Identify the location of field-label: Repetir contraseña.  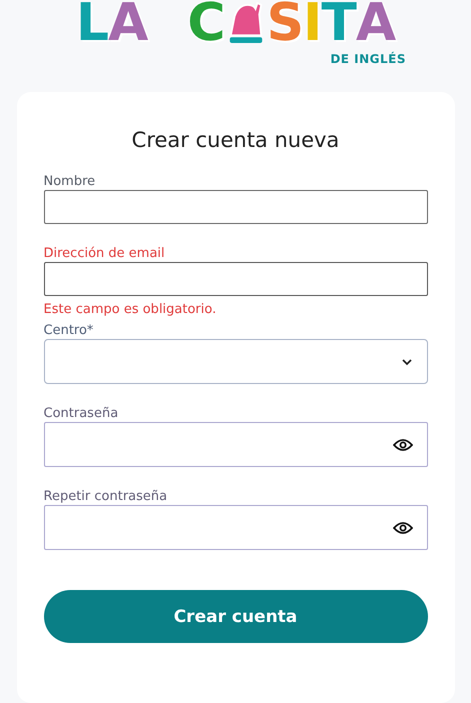
(106, 497).